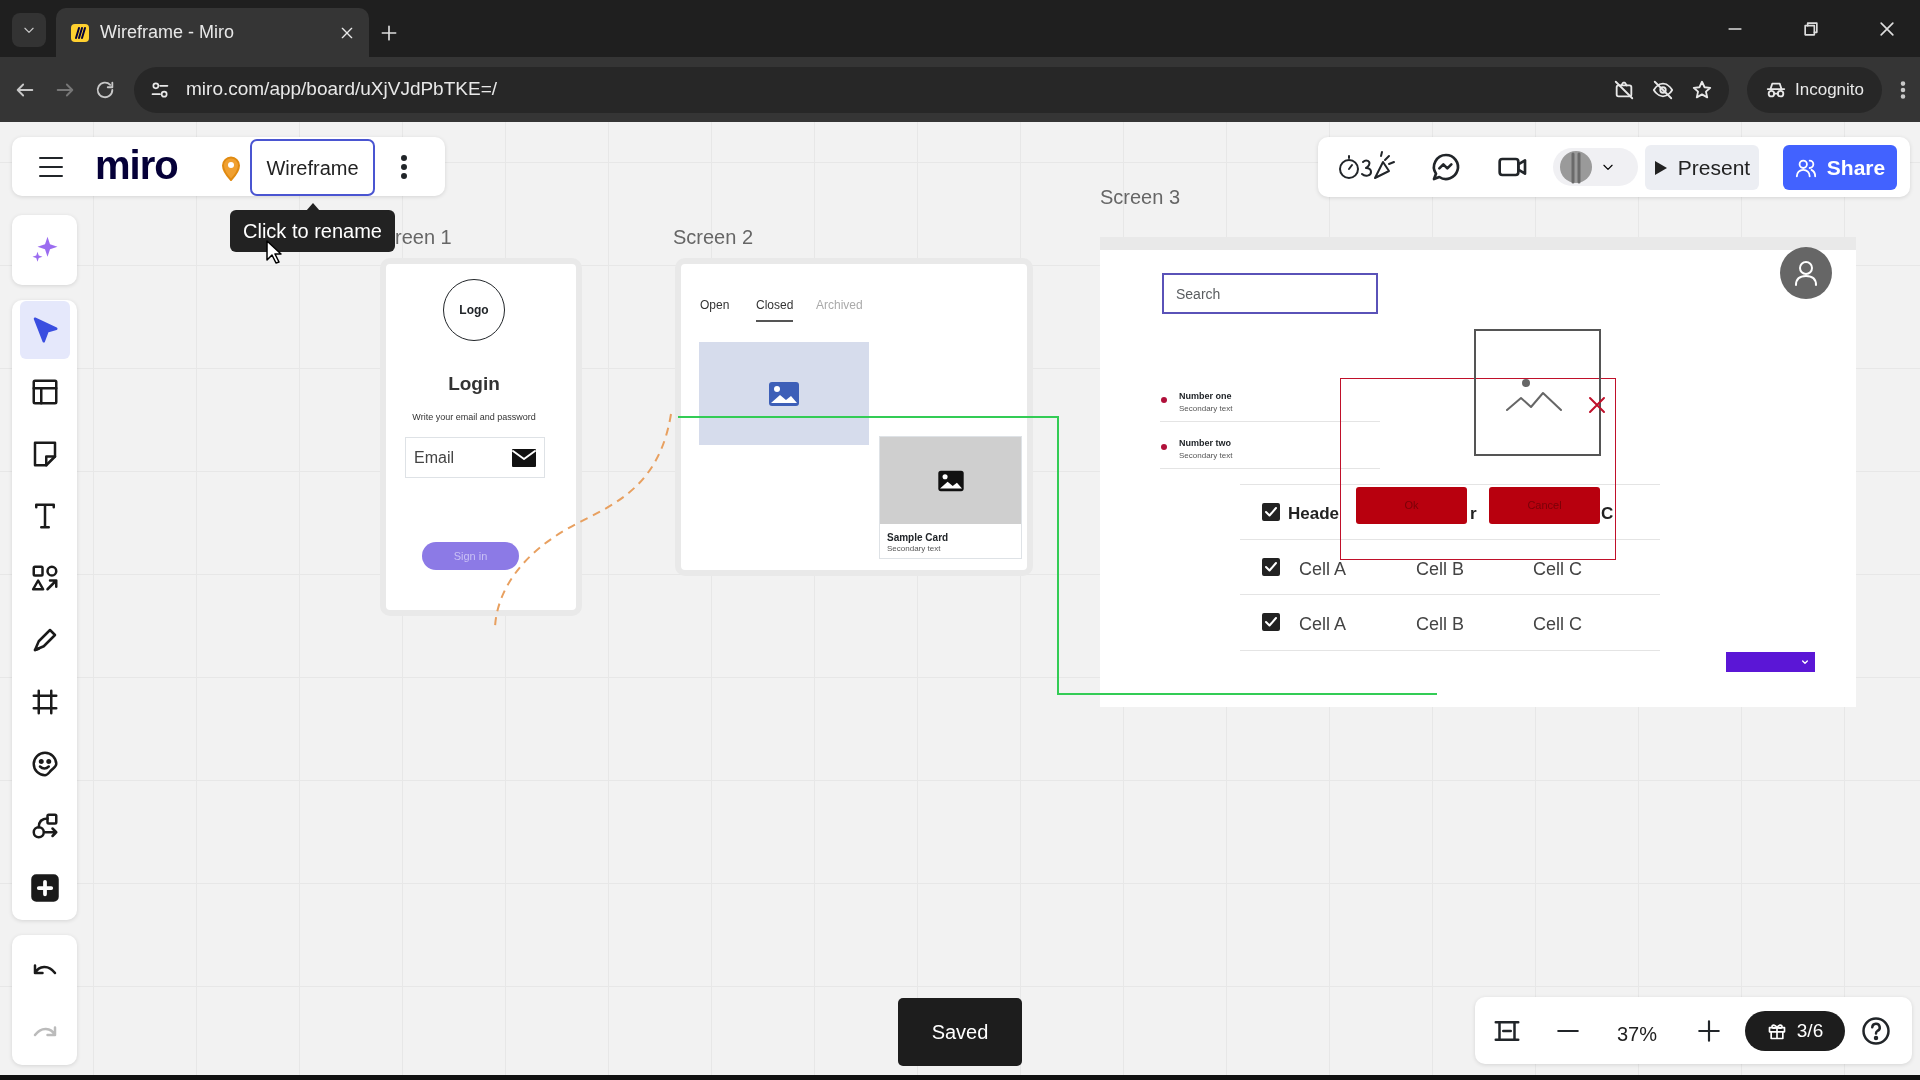 This screenshot has height=1080, width=1920. What do you see at coordinates (474, 384) in the screenshot?
I see `login-title: Login` at bounding box center [474, 384].